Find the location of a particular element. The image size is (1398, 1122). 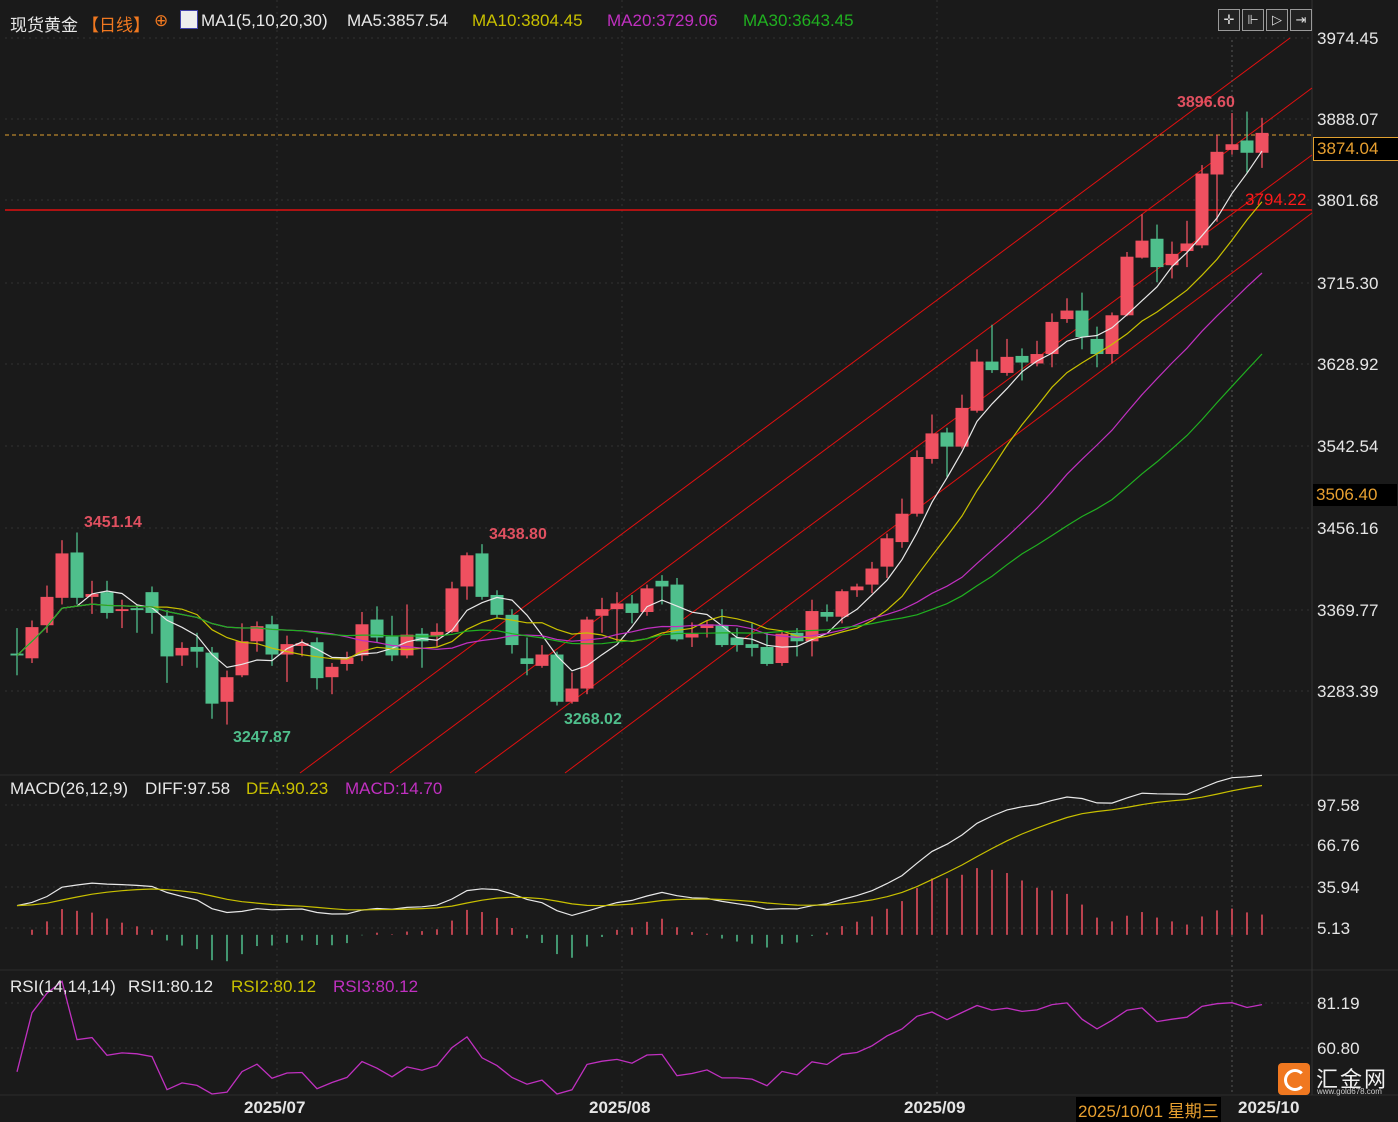

rsi-params: RSI(14,14,14) is located at coordinates (63, 986).